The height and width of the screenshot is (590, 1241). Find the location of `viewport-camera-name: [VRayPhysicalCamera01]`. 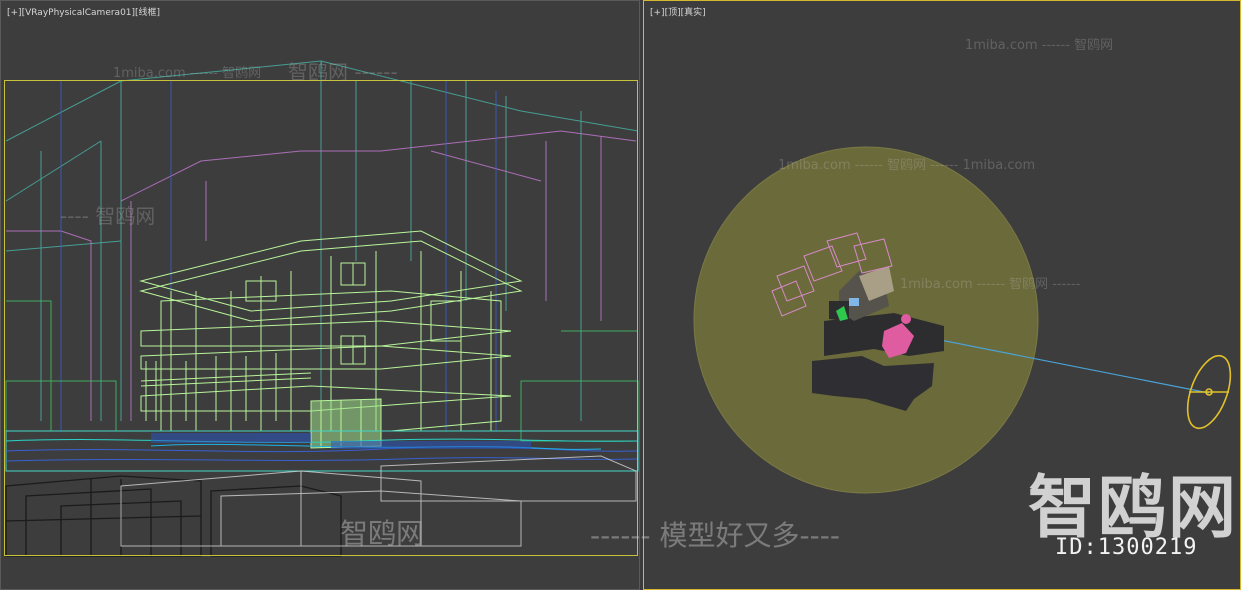

viewport-camera-name: [VRayPhysicalCamera01] is located at coordinates (78, 13).